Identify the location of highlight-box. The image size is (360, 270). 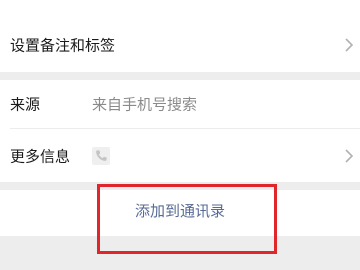
(187, 219).